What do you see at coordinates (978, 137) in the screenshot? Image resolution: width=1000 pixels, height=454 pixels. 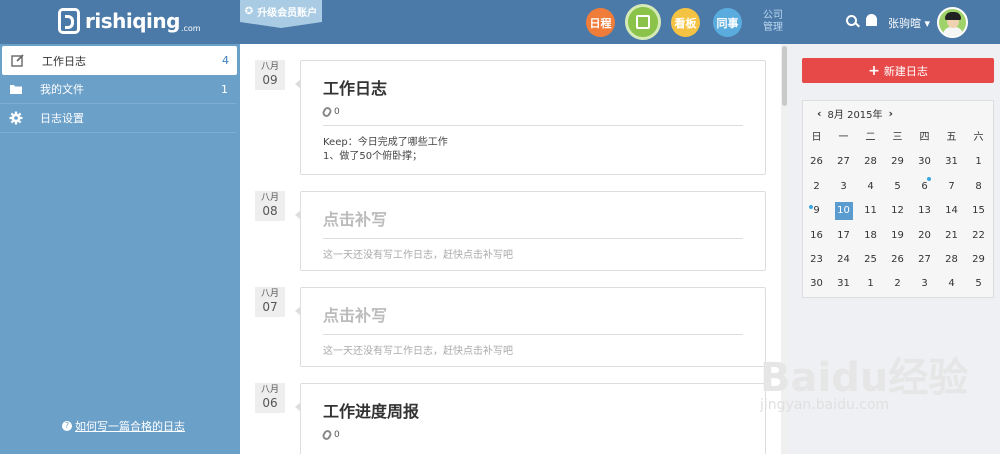 I see `weekday-header: 六` at bounding box center [978, 137].